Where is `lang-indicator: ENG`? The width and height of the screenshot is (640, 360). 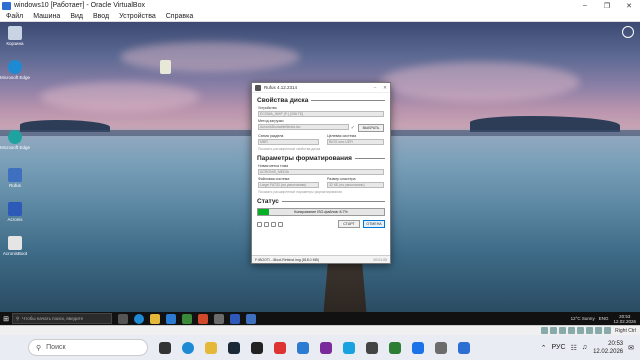 lang-indicator: ENG is located at coordinates (604, 318).